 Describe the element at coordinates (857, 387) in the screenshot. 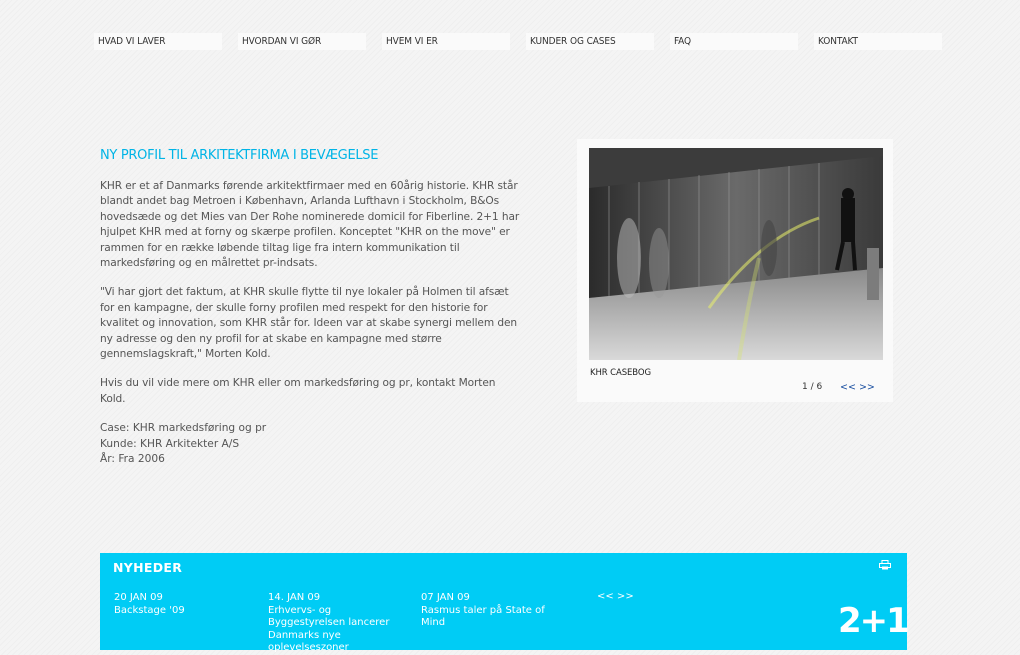

I see `gallery-nav-arrows: << >>` at that location.